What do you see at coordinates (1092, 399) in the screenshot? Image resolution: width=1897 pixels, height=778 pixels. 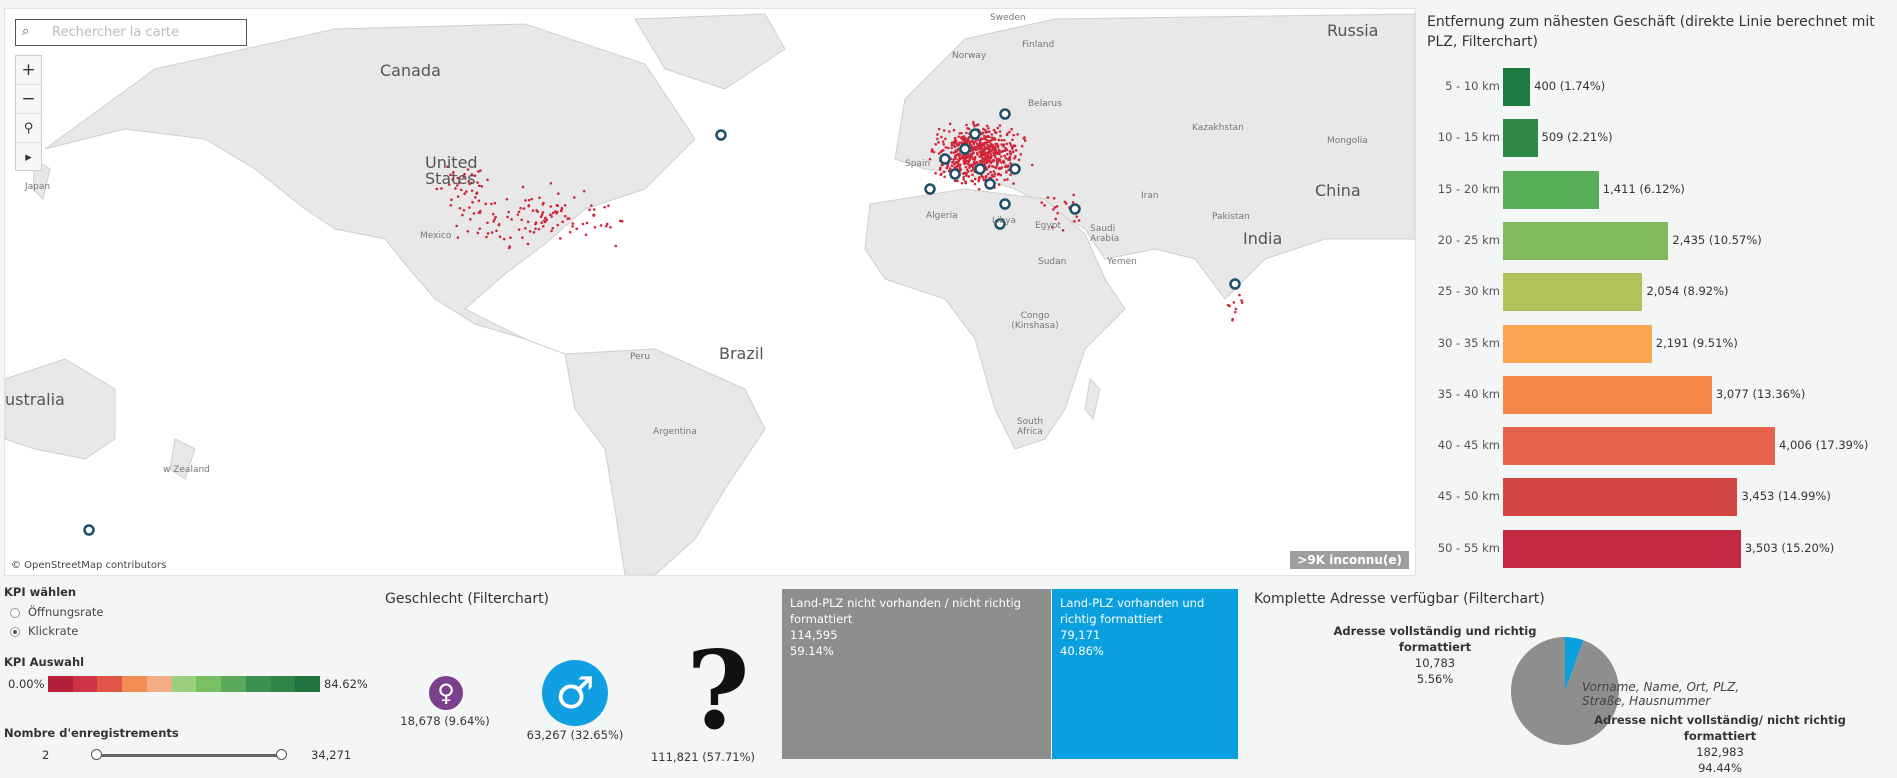 I see `land-madagascar` at bounding box center [1092, 399].